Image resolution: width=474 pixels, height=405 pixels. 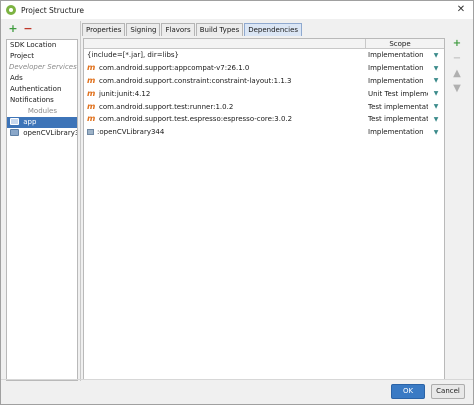 What do you see at coordinates (448, 391) in the screenshot?
I see `cancel-button: Cancel` at bounding box center [448, 391].